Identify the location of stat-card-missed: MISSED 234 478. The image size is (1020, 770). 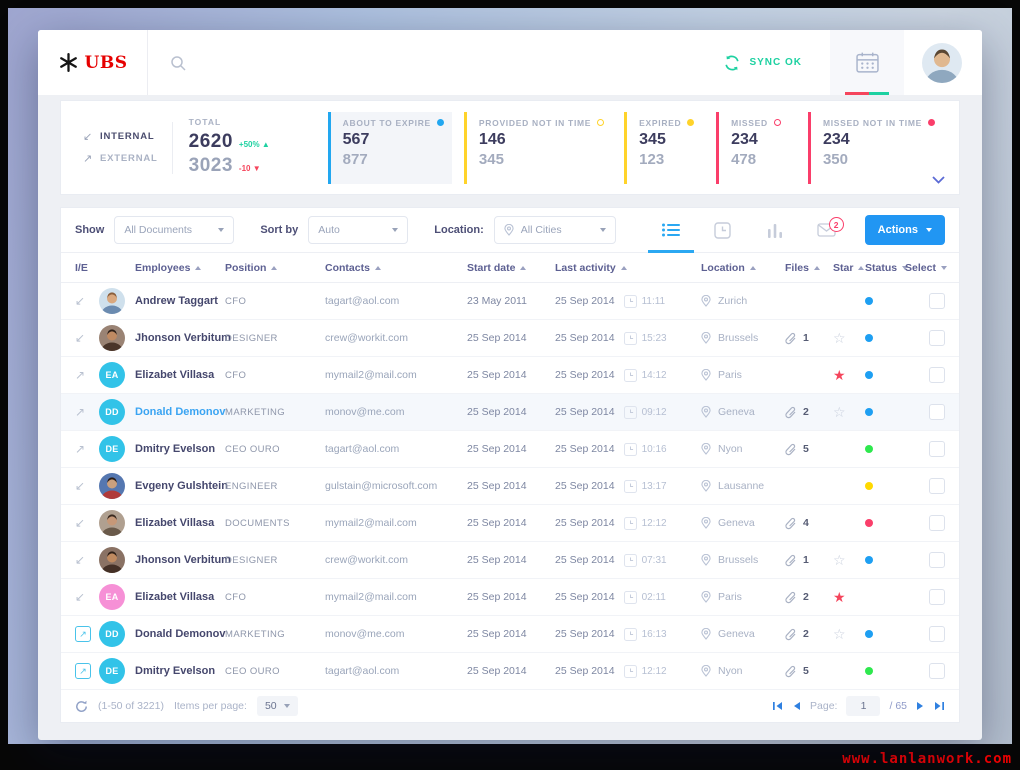
(756, 147).